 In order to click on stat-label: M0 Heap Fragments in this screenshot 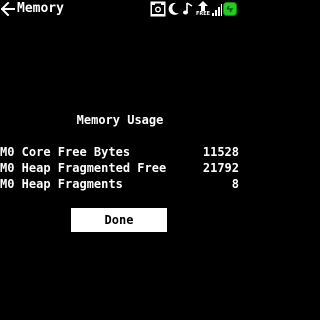, I will do `click(61, 184)`.